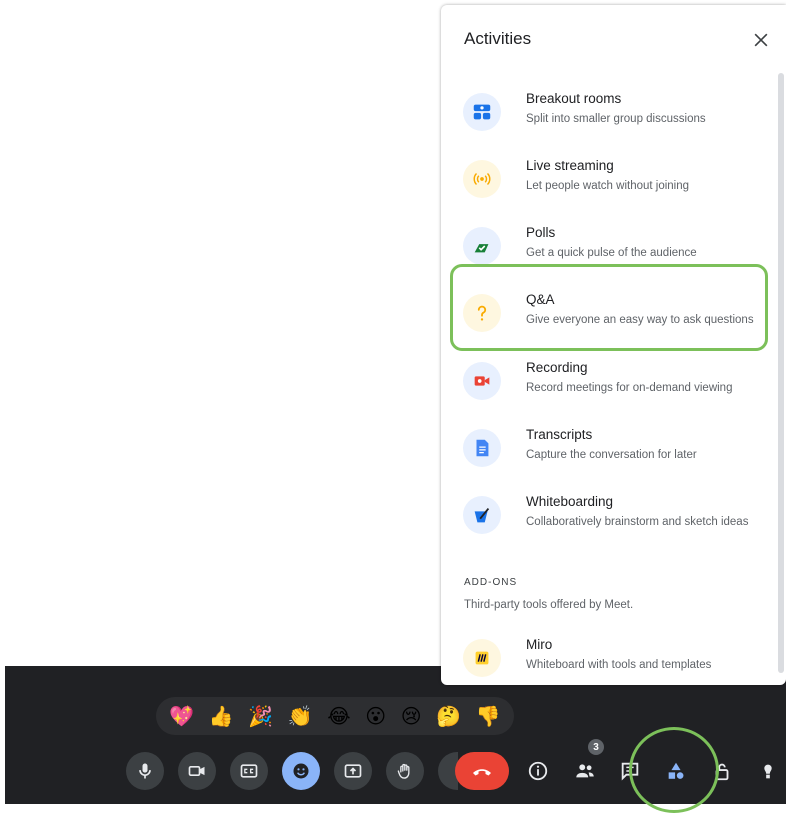  What do you see at coordinates (611, 455) in the screenshot?
I see `activity-description: Capture the conversation for later` at bounding box center [611, 455].